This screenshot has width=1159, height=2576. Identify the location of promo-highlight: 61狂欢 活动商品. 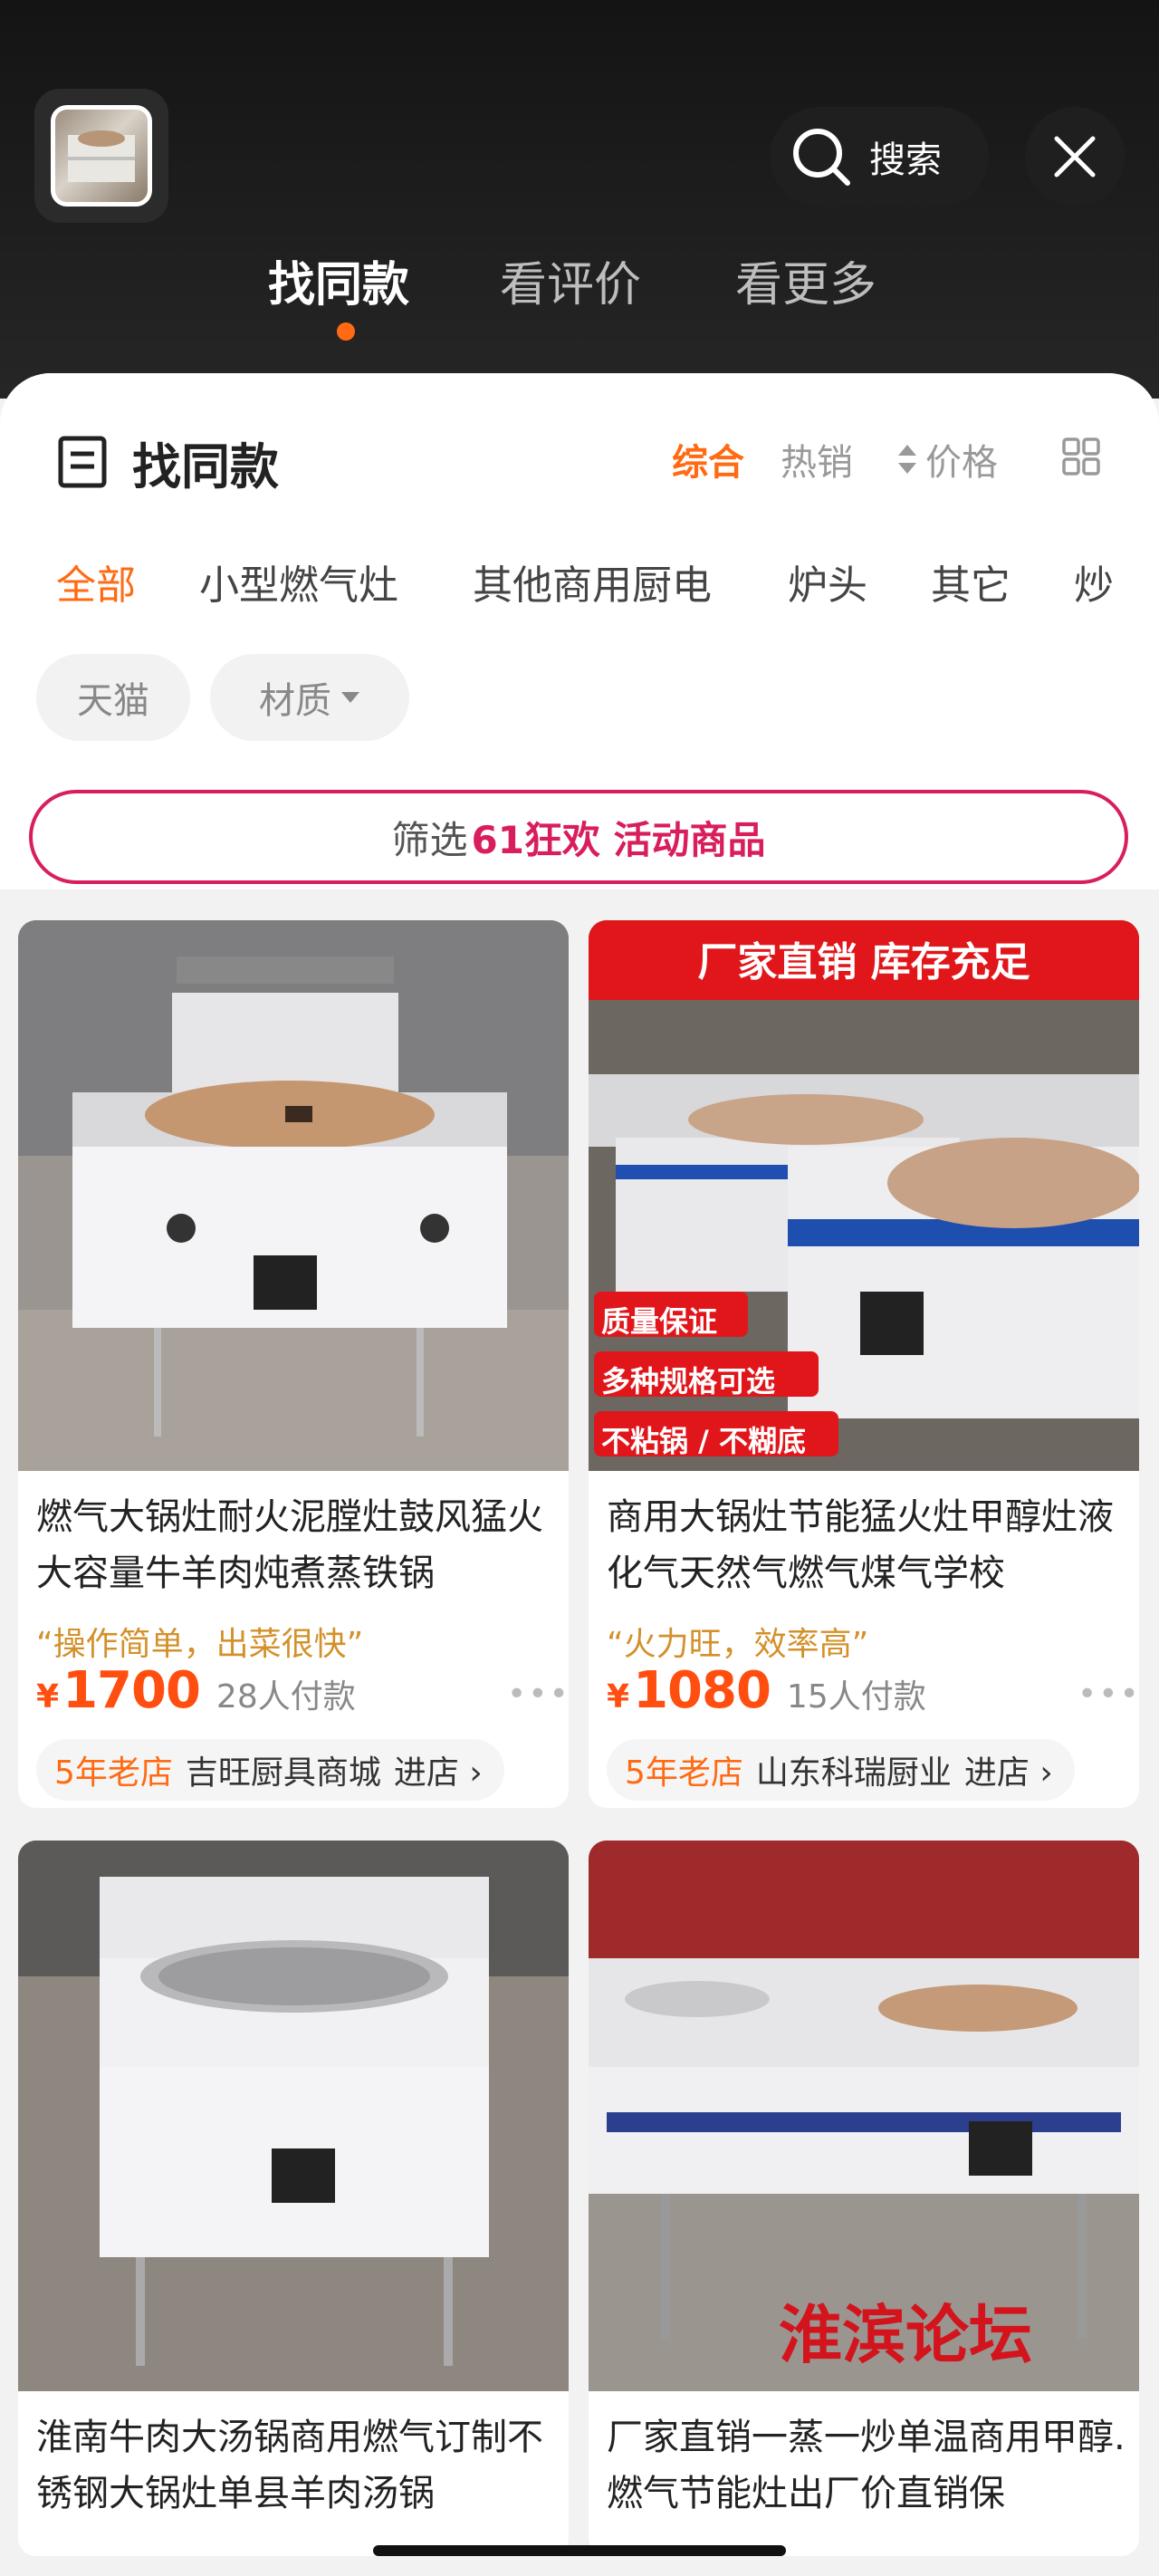
(619, 839).